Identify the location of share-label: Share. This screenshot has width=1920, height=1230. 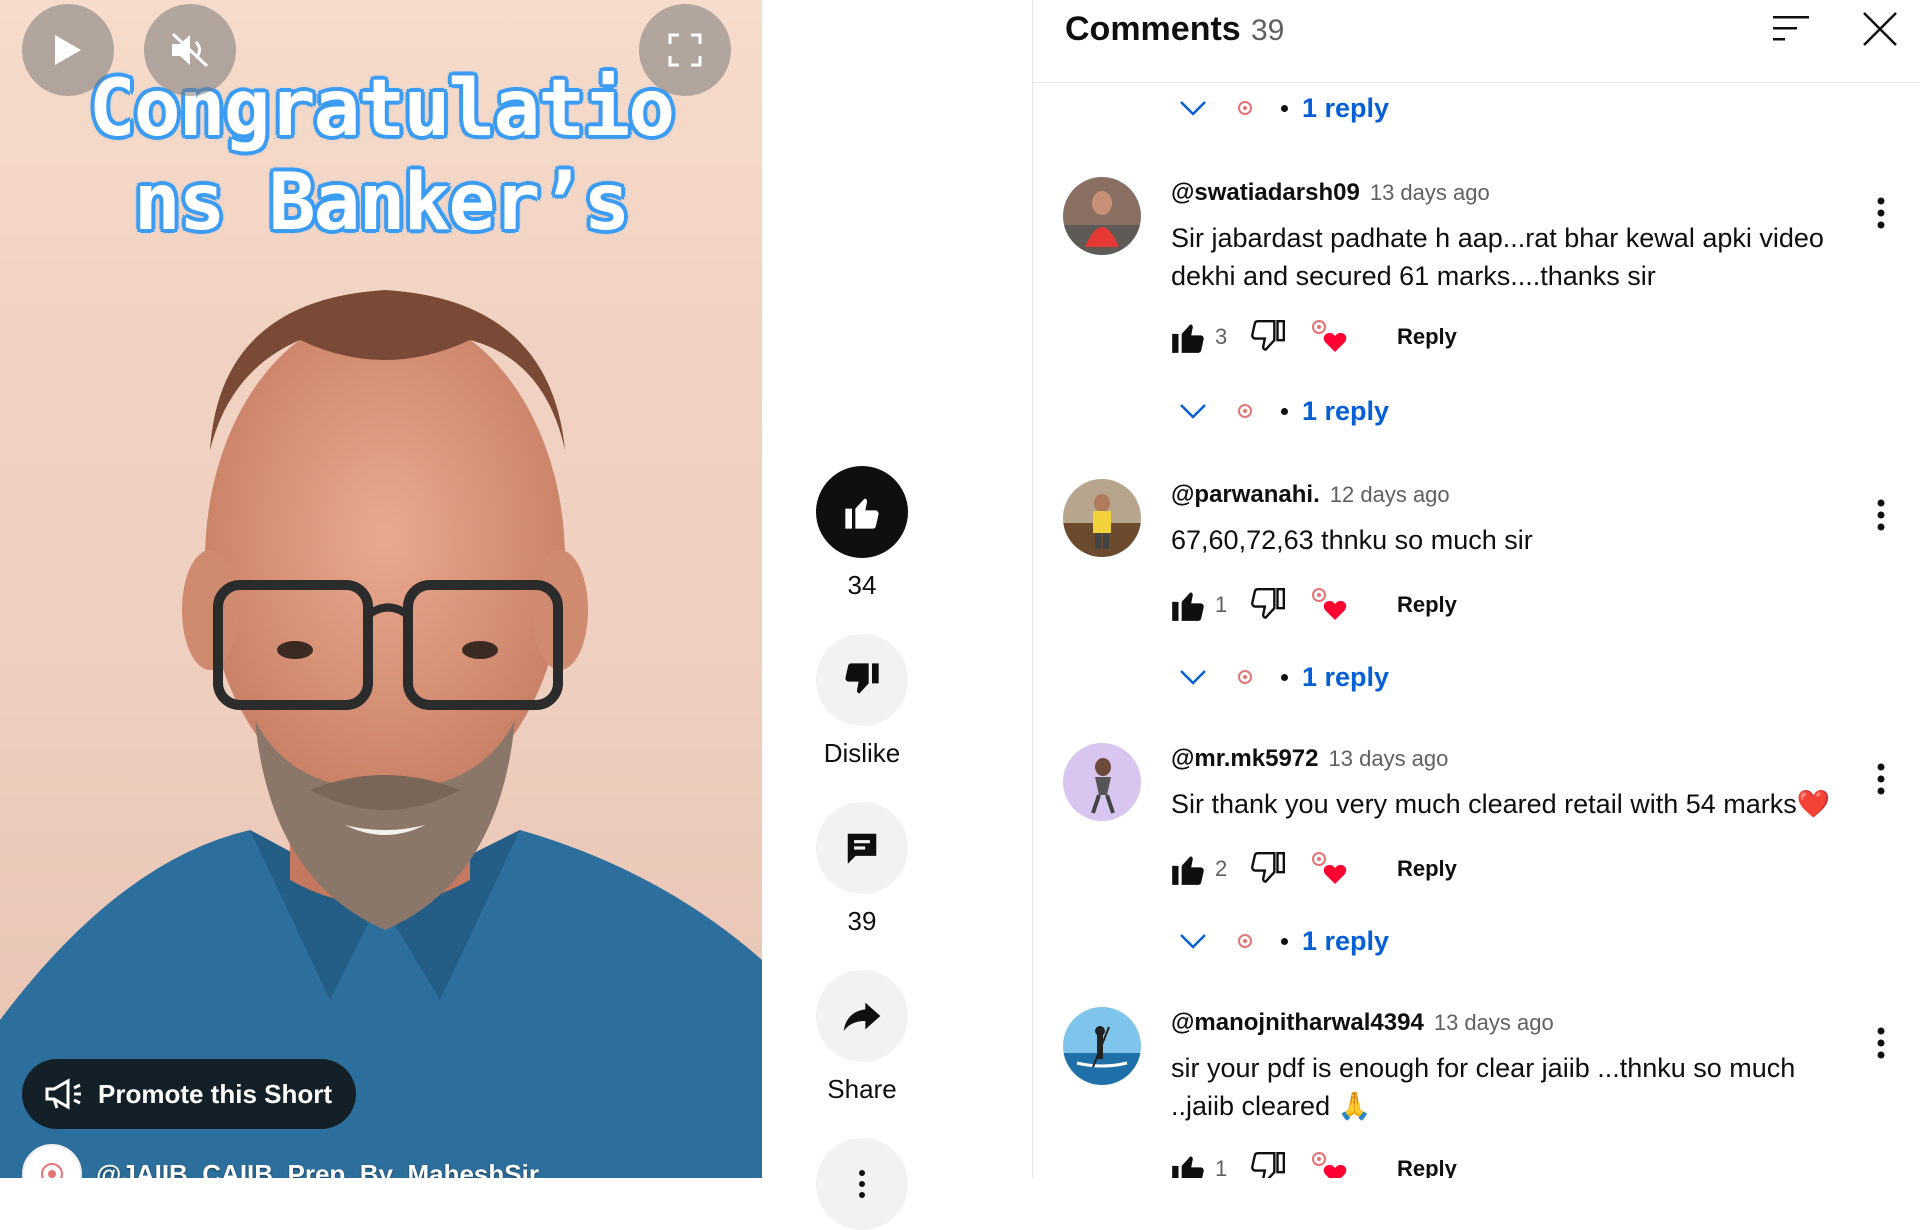
(862, 1089).